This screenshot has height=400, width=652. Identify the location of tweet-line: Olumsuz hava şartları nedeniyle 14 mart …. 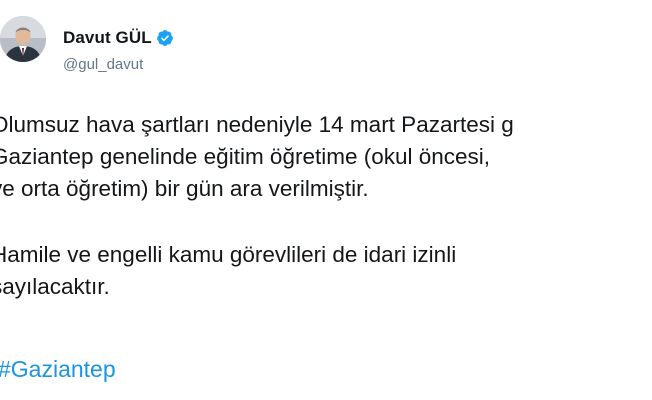
(257, 124).